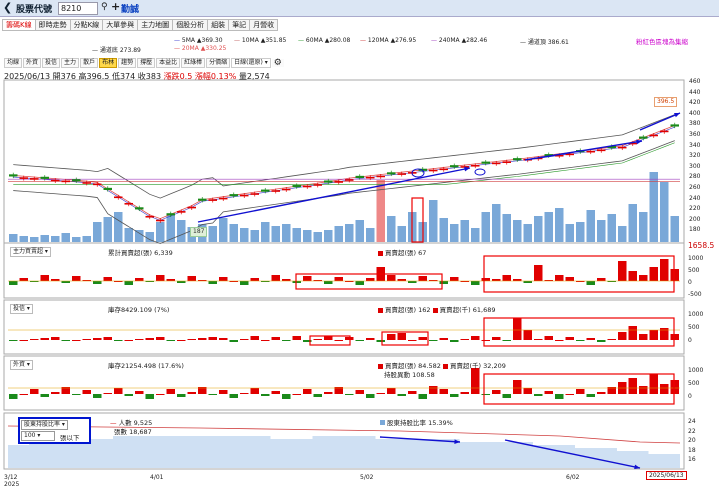  What do you see at coordinates (30, 252) in the screenshot?
I see `main-force-select: 主力買賣超 ▾` at bounding box center [30, 252].